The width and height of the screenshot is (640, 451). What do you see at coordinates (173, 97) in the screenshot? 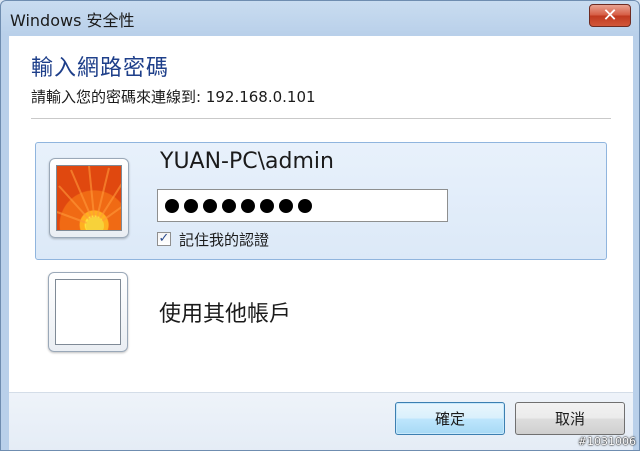
I see `dialog-subheading: 請輸入您的密碼來連線到: 192.168.0.101` at bounding box center [173, 97].